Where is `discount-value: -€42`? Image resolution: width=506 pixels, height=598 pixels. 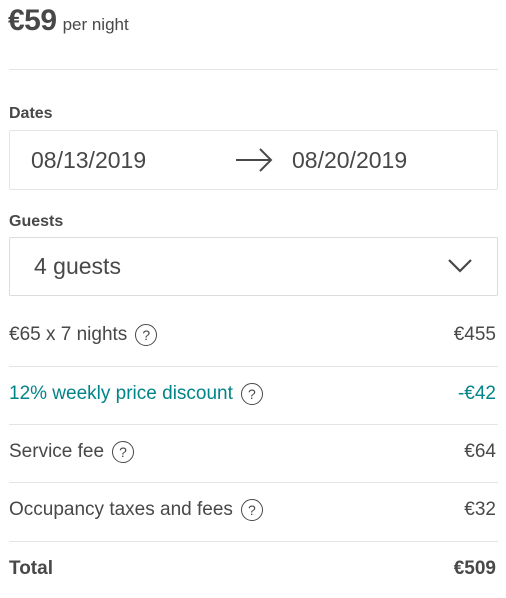
discount-value: -€42 is located at coordinates (476, 393).